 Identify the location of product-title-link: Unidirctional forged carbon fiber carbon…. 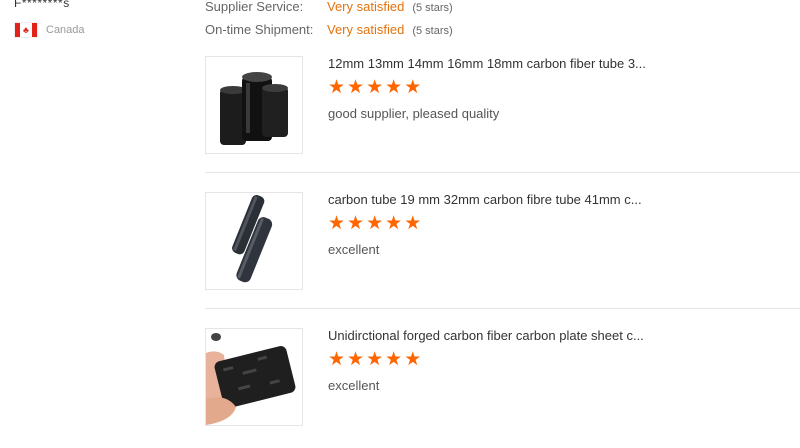
(486, 335).